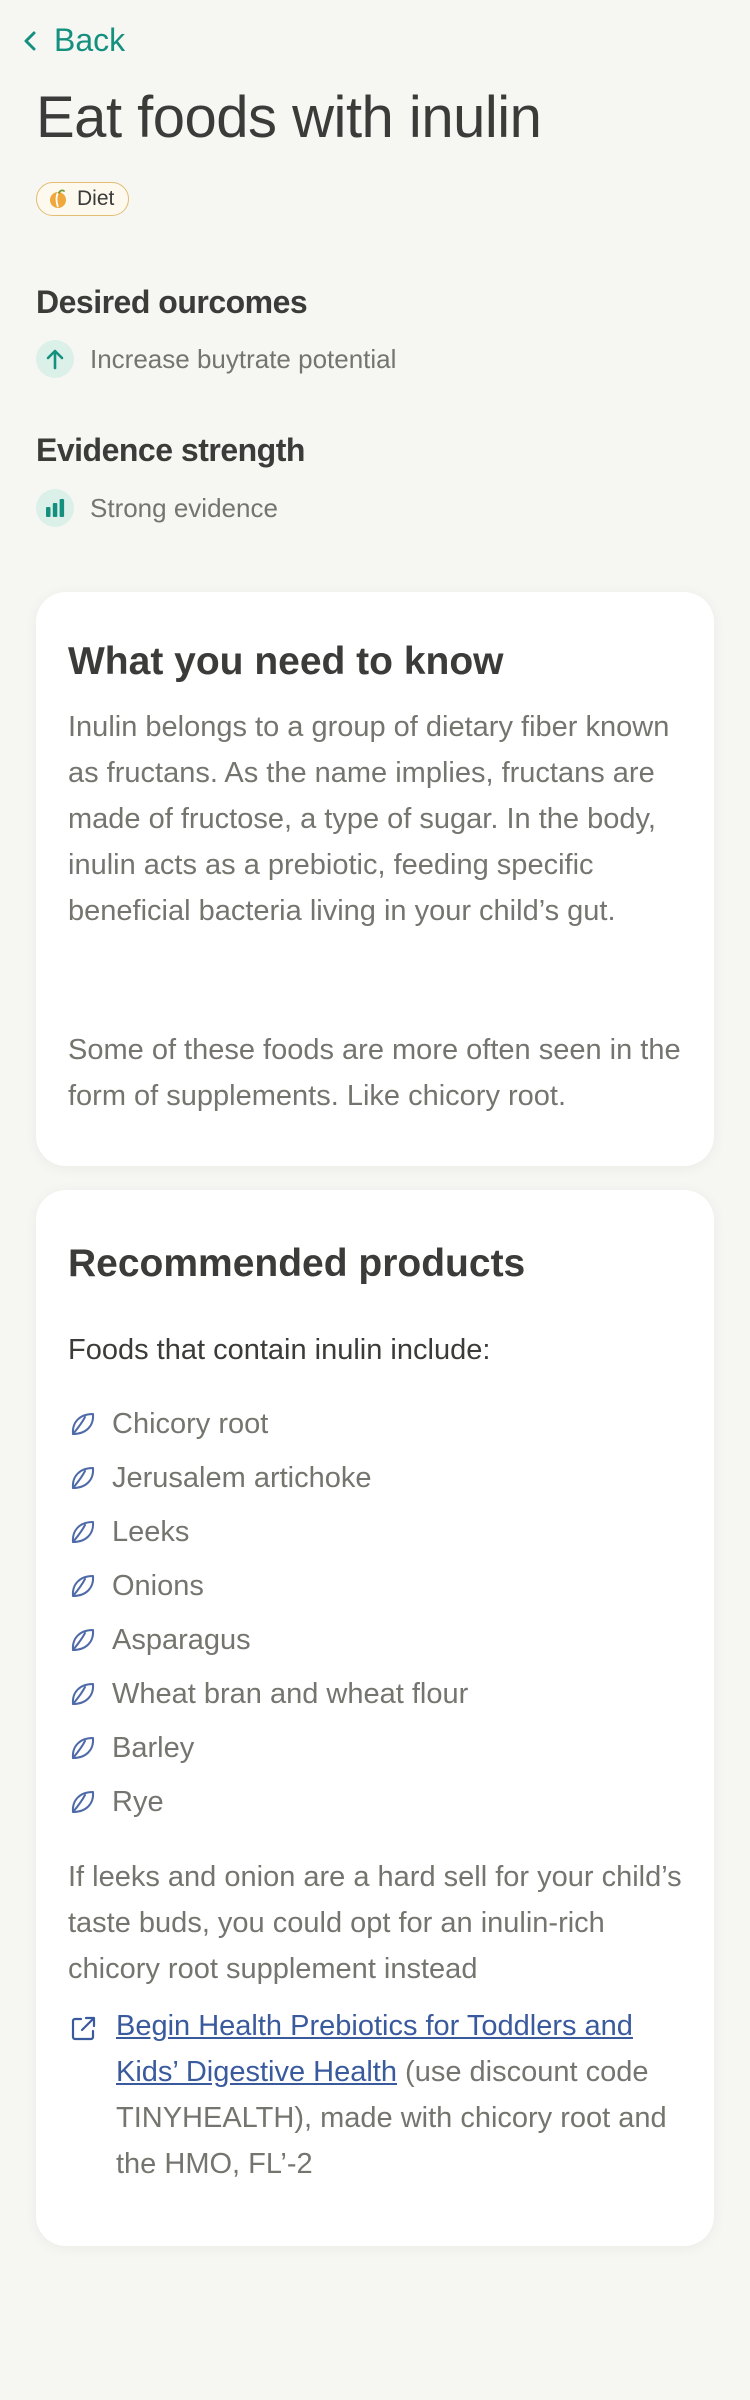 The image size is (750, 2400). Describe the element at coordinates (297, 1263) in the screenshot. I see `recommended-products-heading: Recommended products` at that location.